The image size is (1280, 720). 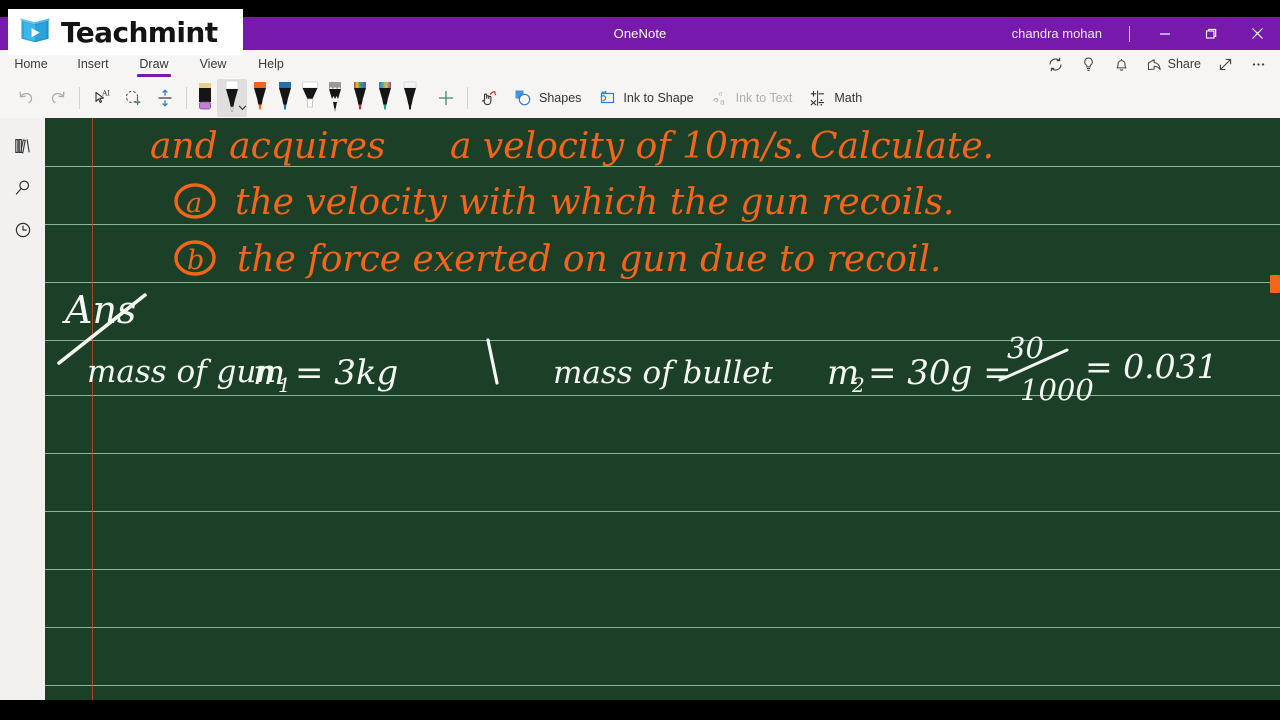 I want to click on pen-plain-white-icon, so click(x=409, y=95).